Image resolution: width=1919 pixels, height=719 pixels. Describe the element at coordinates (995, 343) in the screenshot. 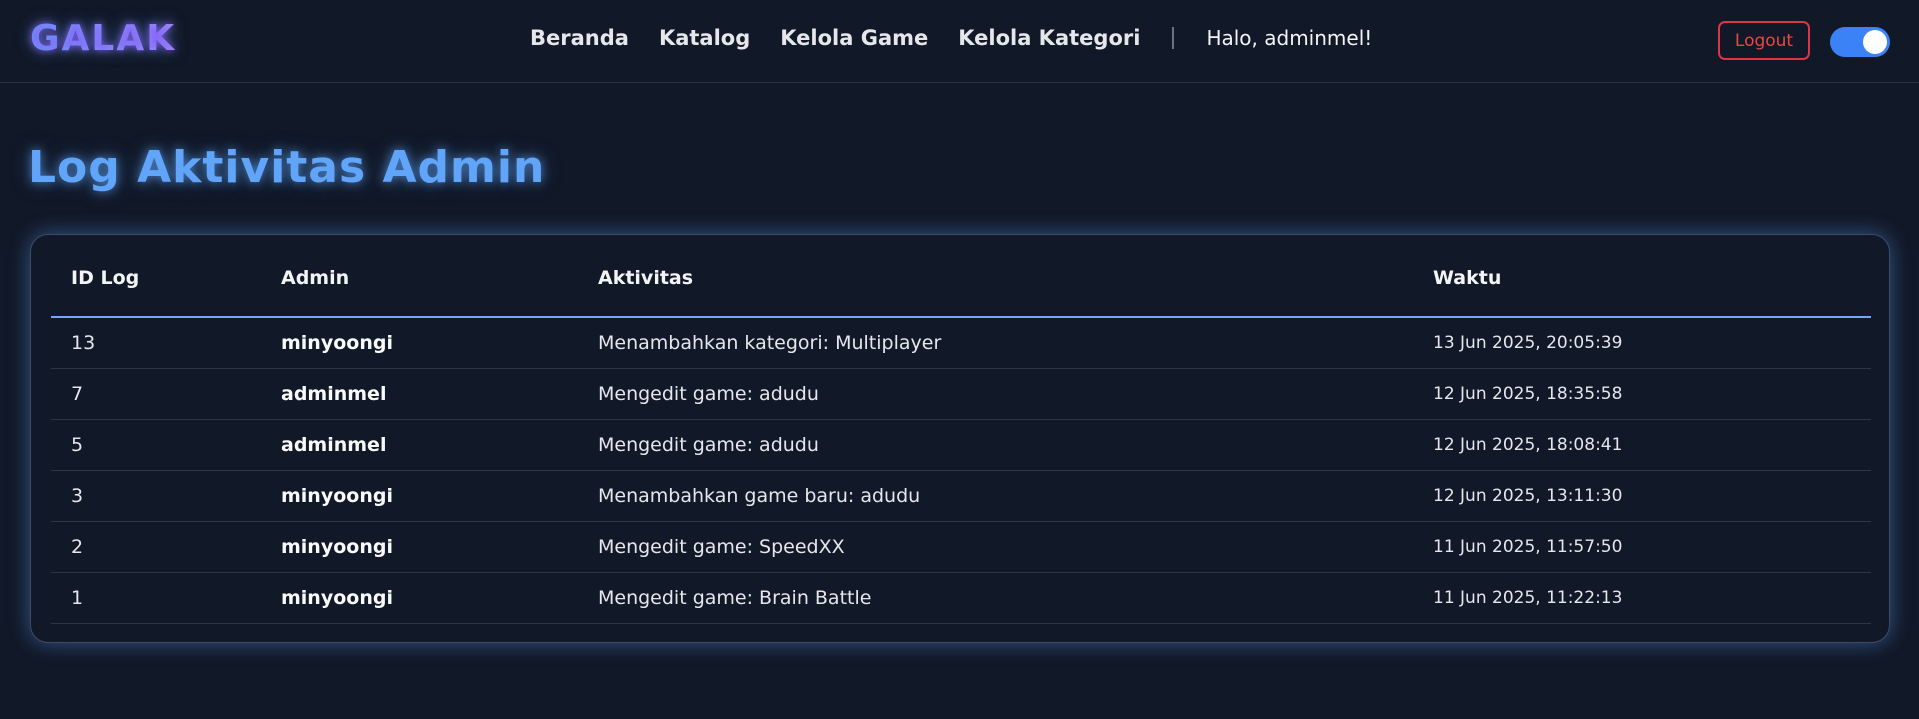

I see `cell-activity: Menambahkan kategori: Multiplayer` at that location.